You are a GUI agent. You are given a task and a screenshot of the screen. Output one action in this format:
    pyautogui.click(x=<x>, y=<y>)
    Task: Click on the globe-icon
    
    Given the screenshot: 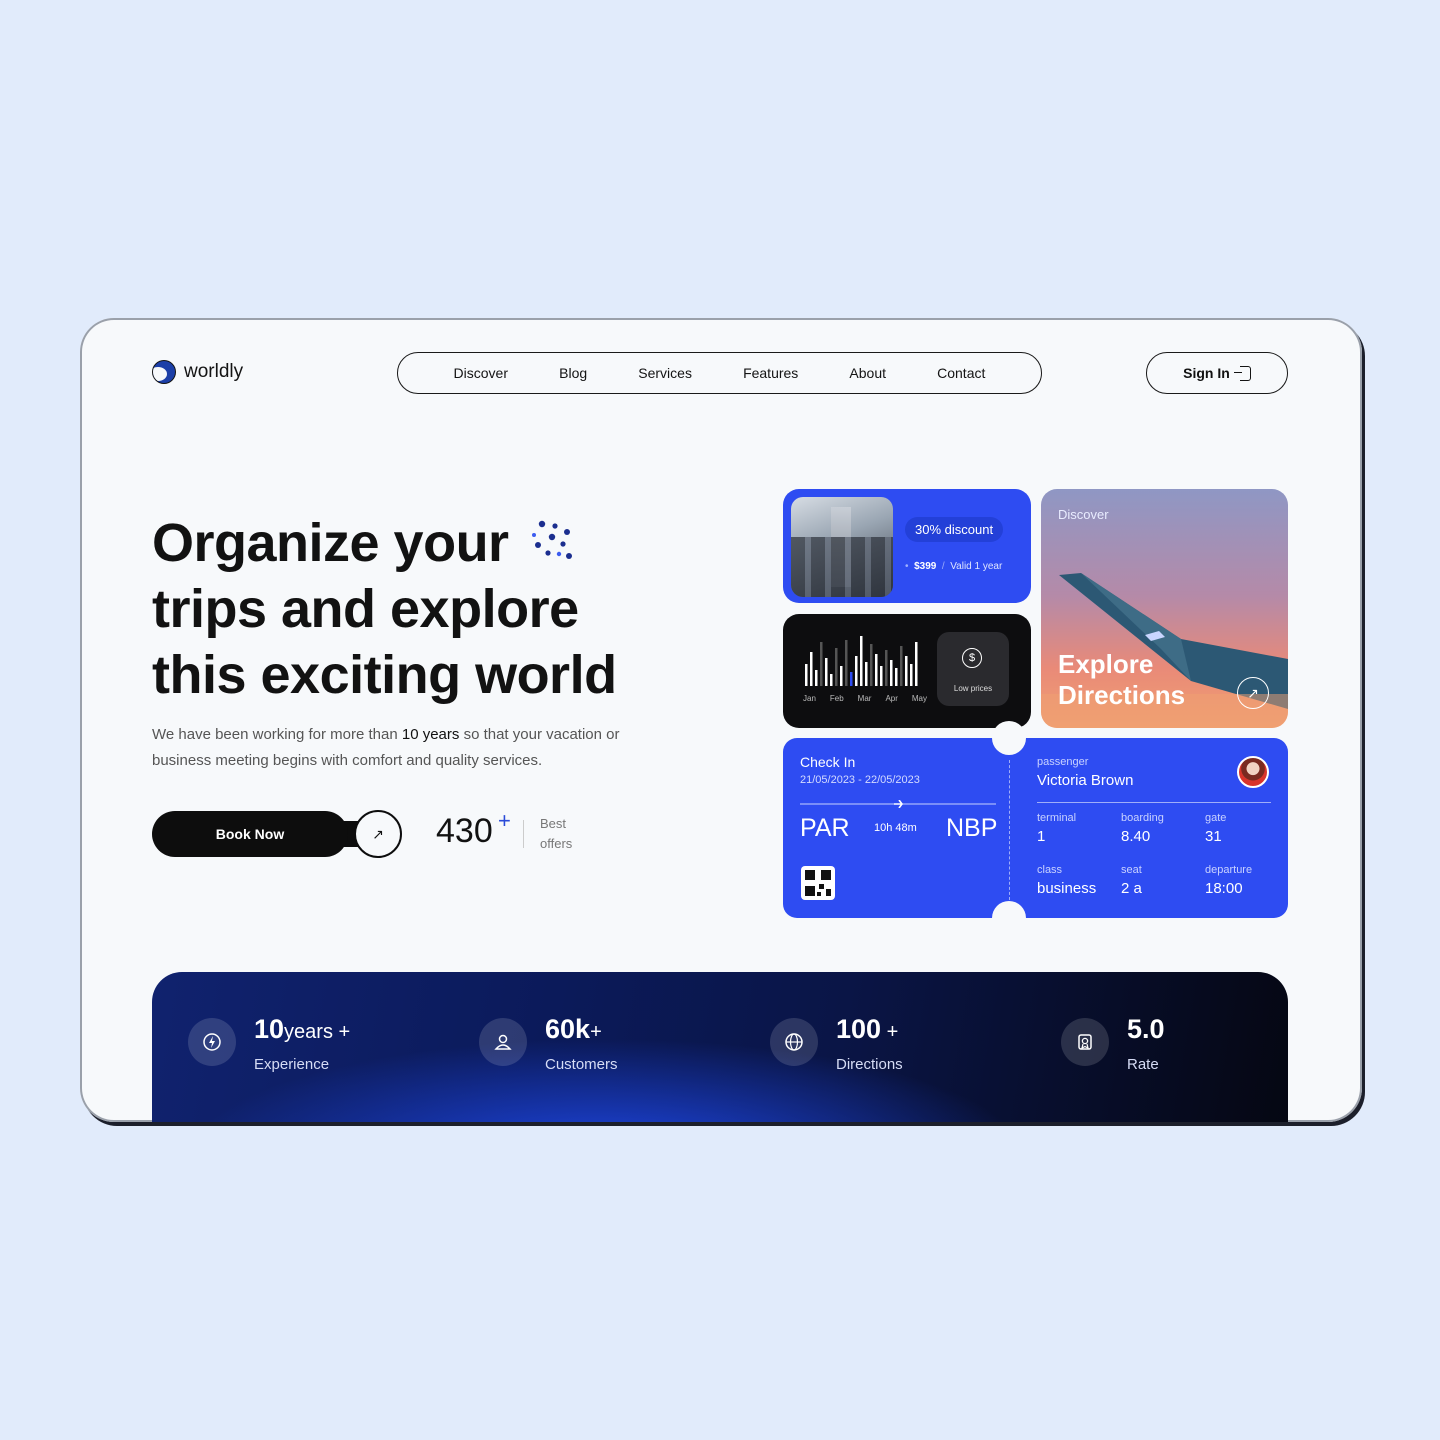 What is the action you would take?
    pyautogui.click(x=794, y=1042)
    